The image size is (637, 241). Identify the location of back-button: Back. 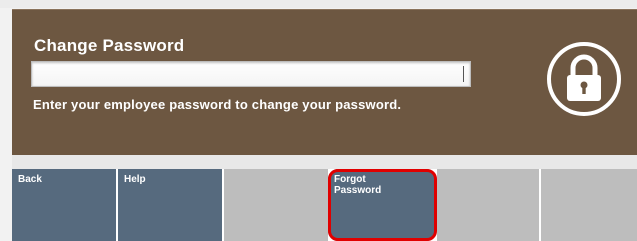
(65, 205).